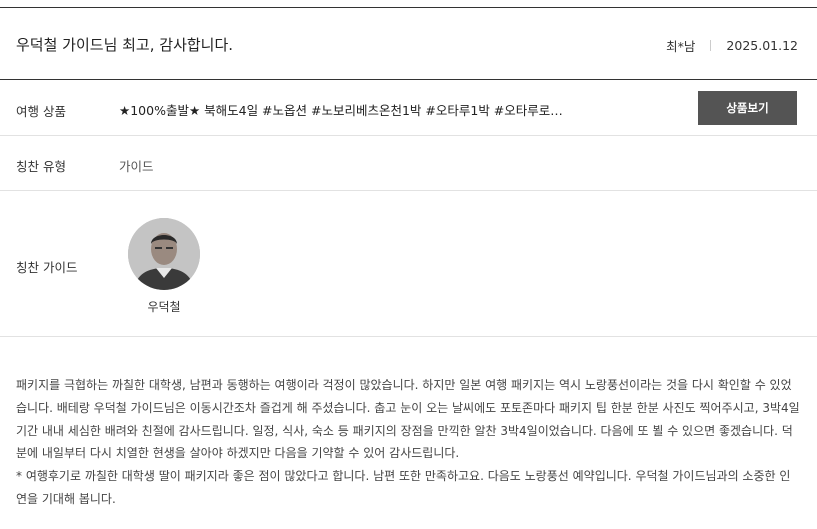 The image size is (817, 529). I want to click on view-product-button: 상품보기, so click(747, 108).